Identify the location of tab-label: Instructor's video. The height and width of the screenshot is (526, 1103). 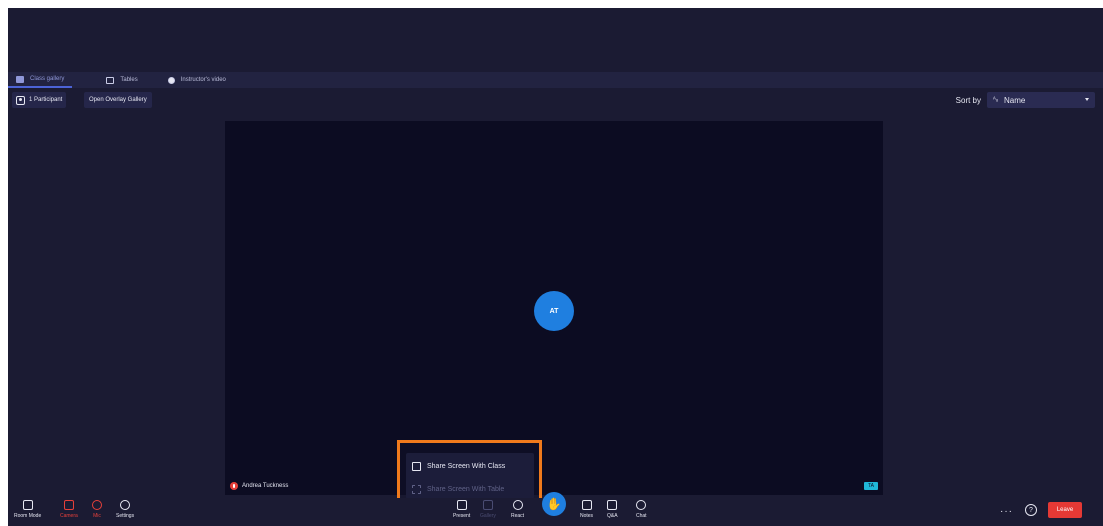
(203, 80).